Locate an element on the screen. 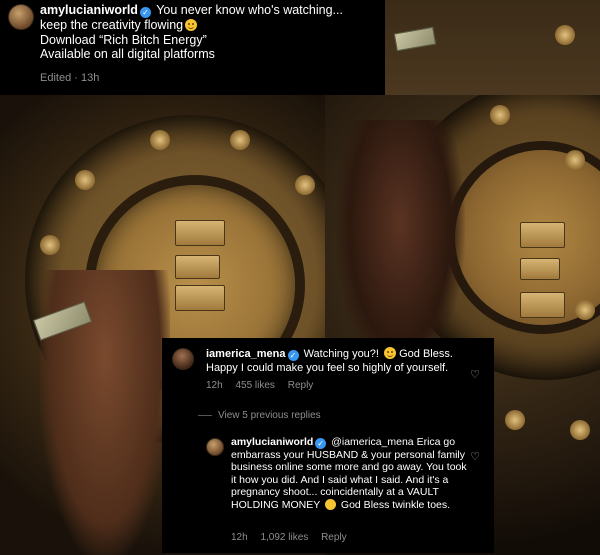 Image resolution: width=600 pixels, height=555 pixels. view-previous-replies-link: View 5 previous replies is located at coordinates (269, 415).